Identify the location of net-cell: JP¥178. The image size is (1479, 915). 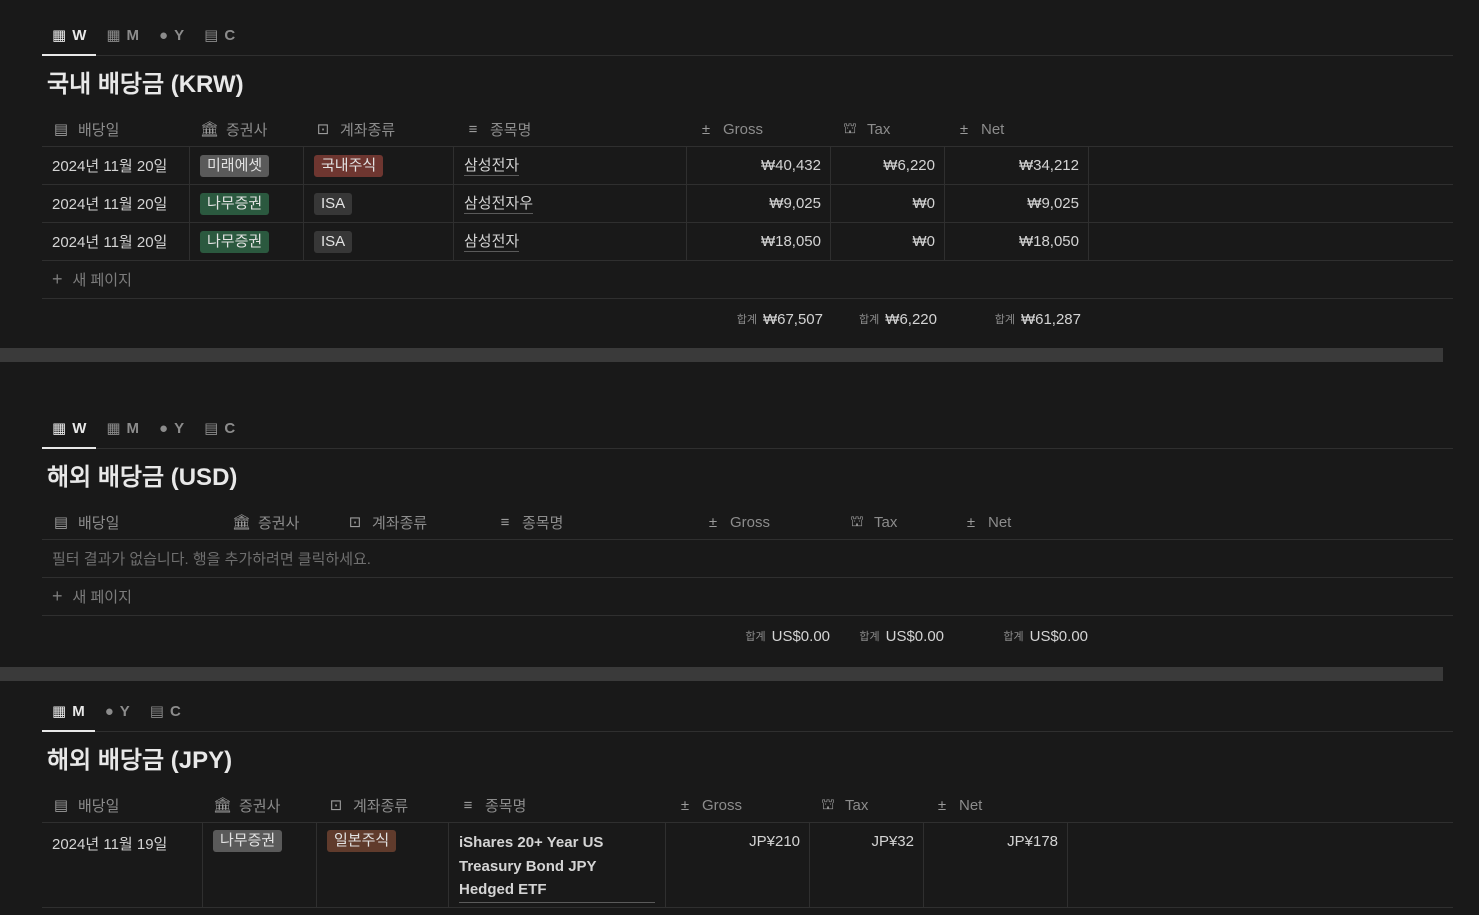
(996, 865).